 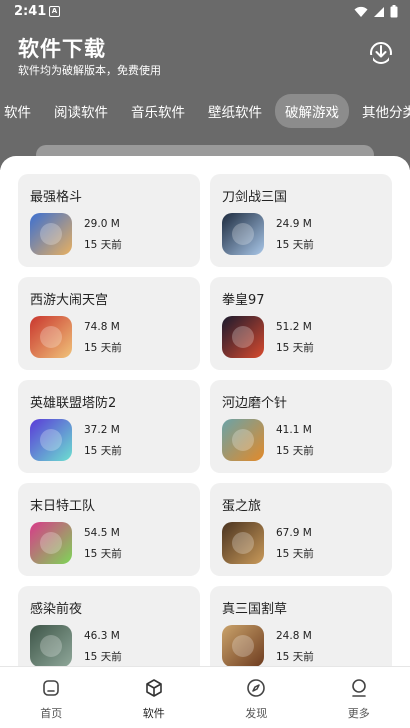 What do you see at coordinates (153, 713) in the screenshot?
I see `nav-label: 软件` at bounding box center [153, 713].